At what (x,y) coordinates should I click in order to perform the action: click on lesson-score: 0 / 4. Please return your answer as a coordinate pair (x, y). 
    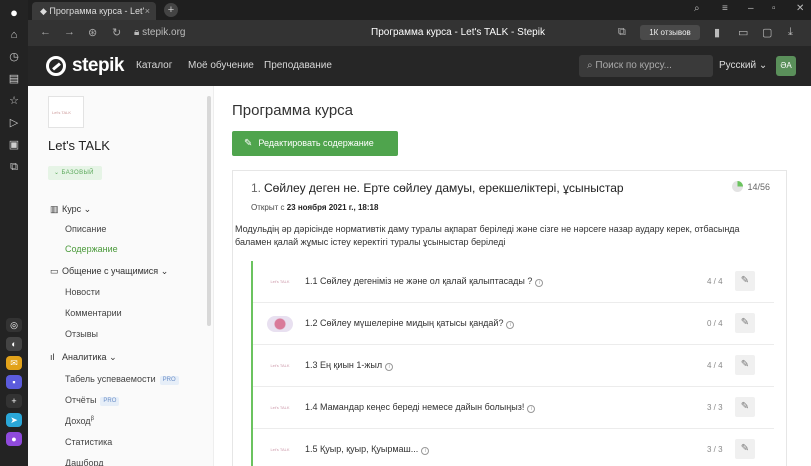
    Looking at the image, I should click on (715, 323).